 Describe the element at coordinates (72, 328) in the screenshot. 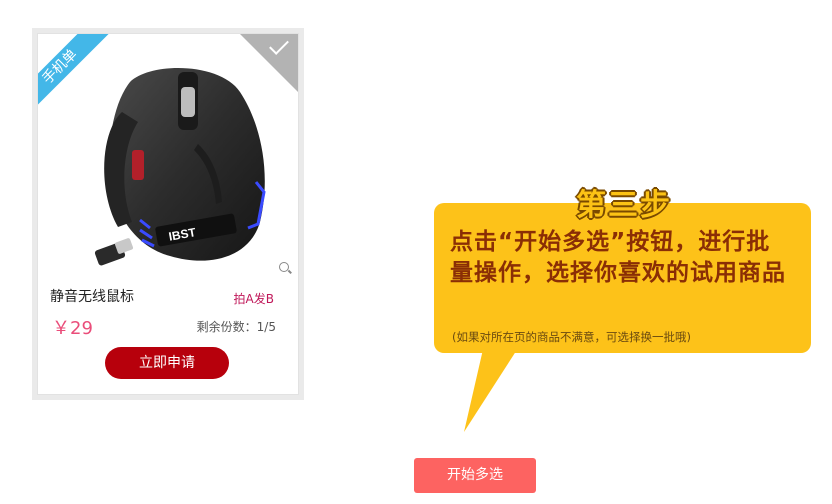

I see `product-price: ￥29` at that location.